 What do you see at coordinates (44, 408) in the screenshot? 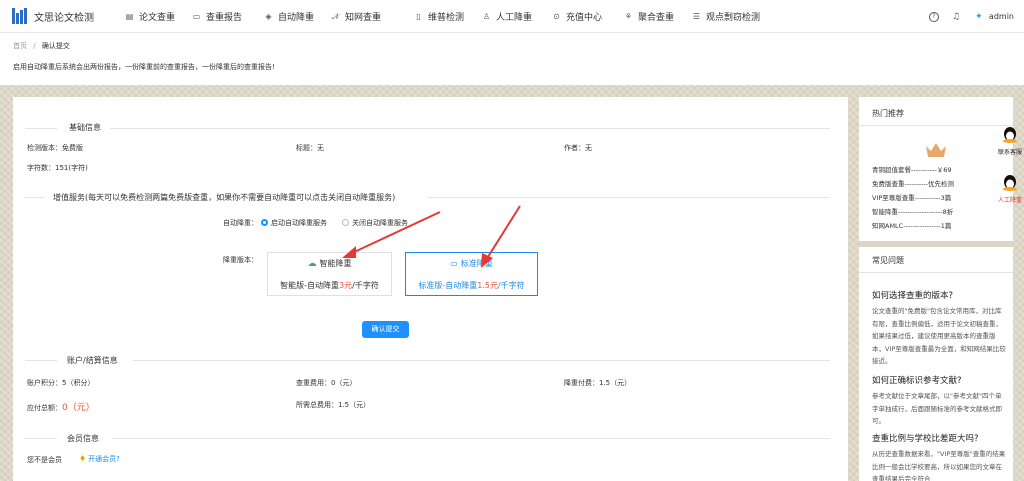
I see `total-label: 应付总额：` at bounding box center [44, 408].